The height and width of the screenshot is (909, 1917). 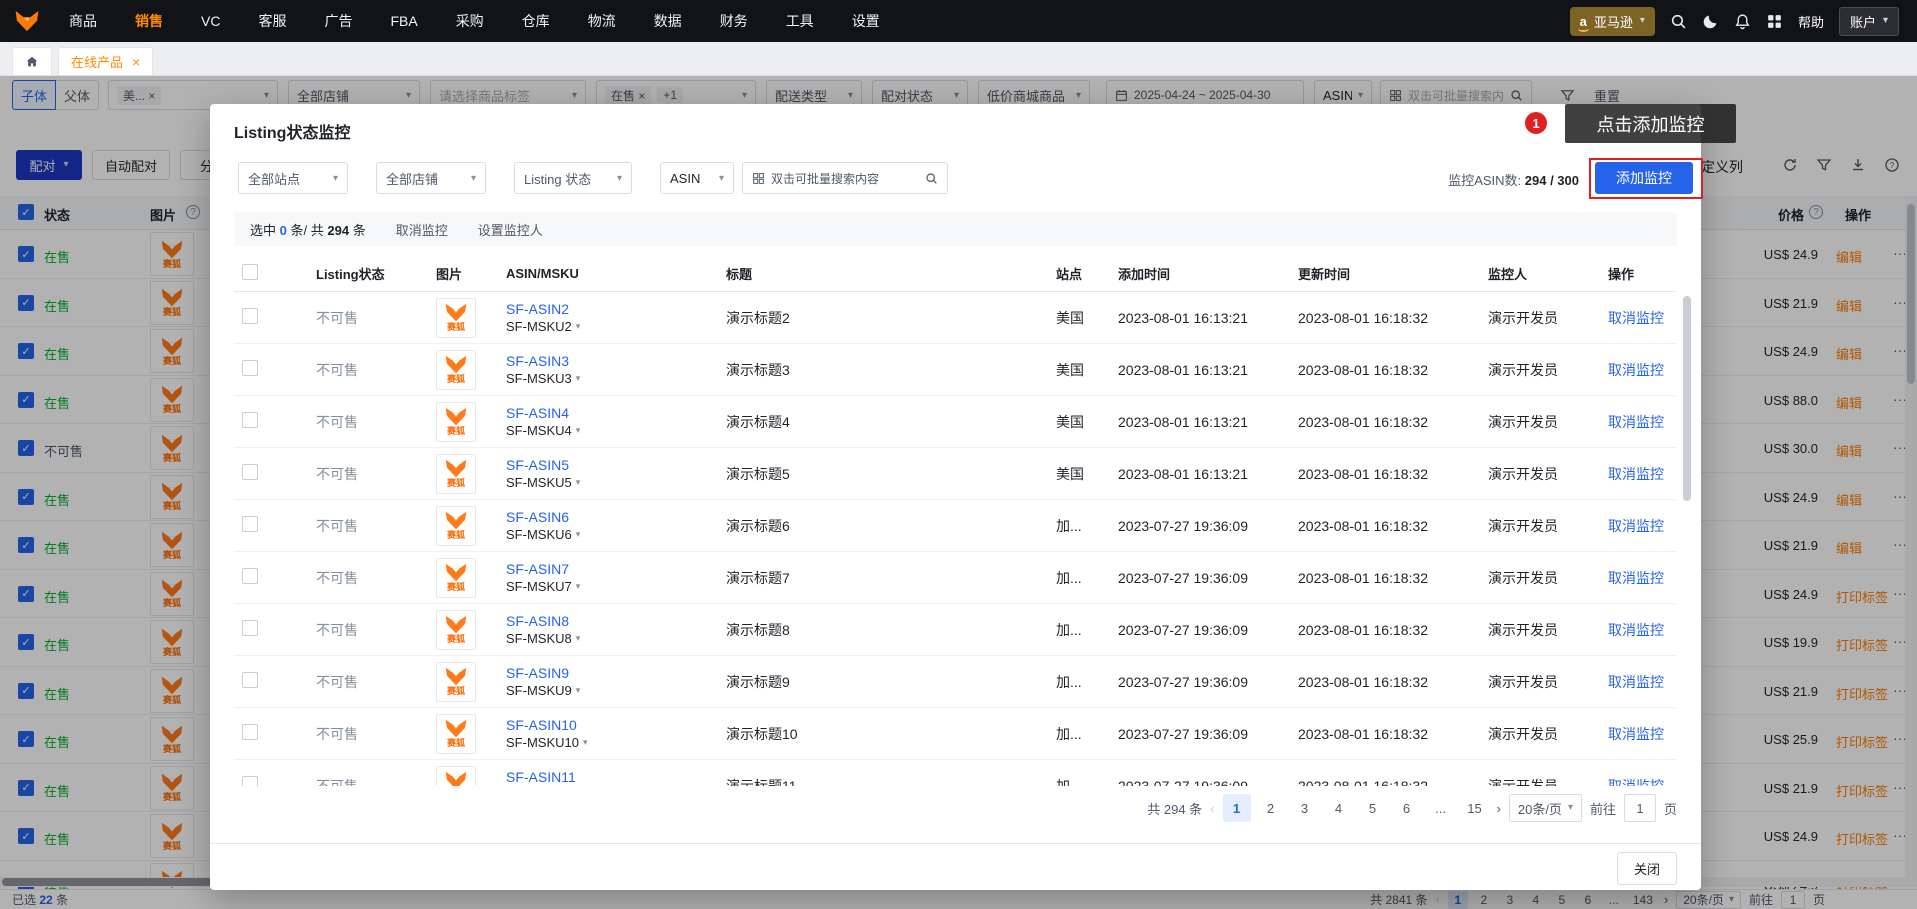 I want to click on asin-link: SF-ASIN5, so click(x=537, y=465).